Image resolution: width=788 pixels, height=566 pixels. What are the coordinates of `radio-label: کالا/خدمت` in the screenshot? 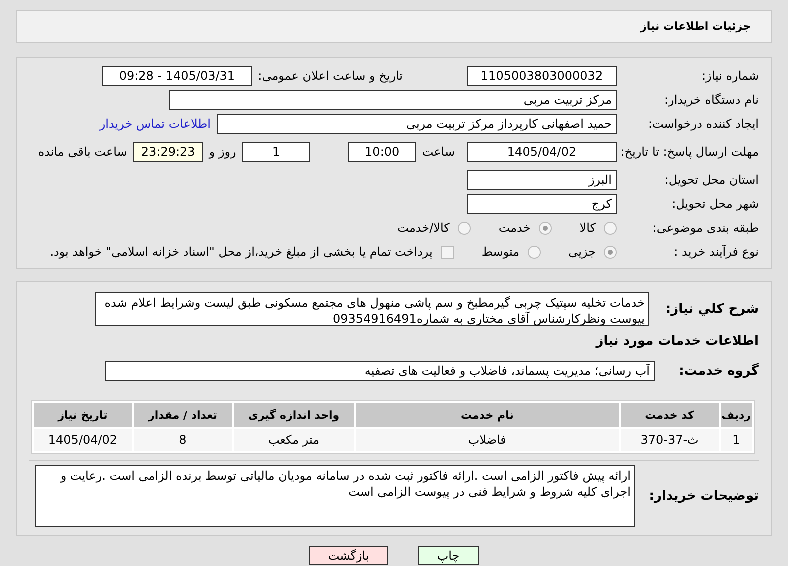 It's located at (424, 228).